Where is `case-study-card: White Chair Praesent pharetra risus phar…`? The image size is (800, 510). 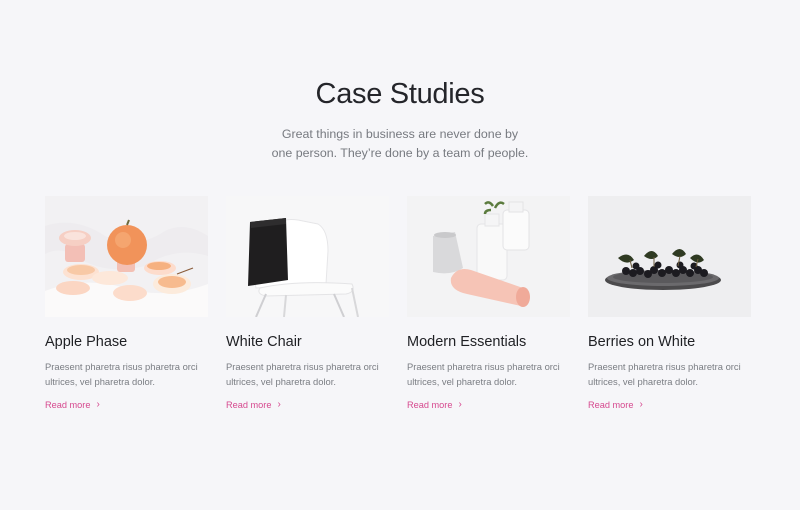
case-study-card: White Chair Praesent pharetra risus phar… is located at coordinates (307, 304).